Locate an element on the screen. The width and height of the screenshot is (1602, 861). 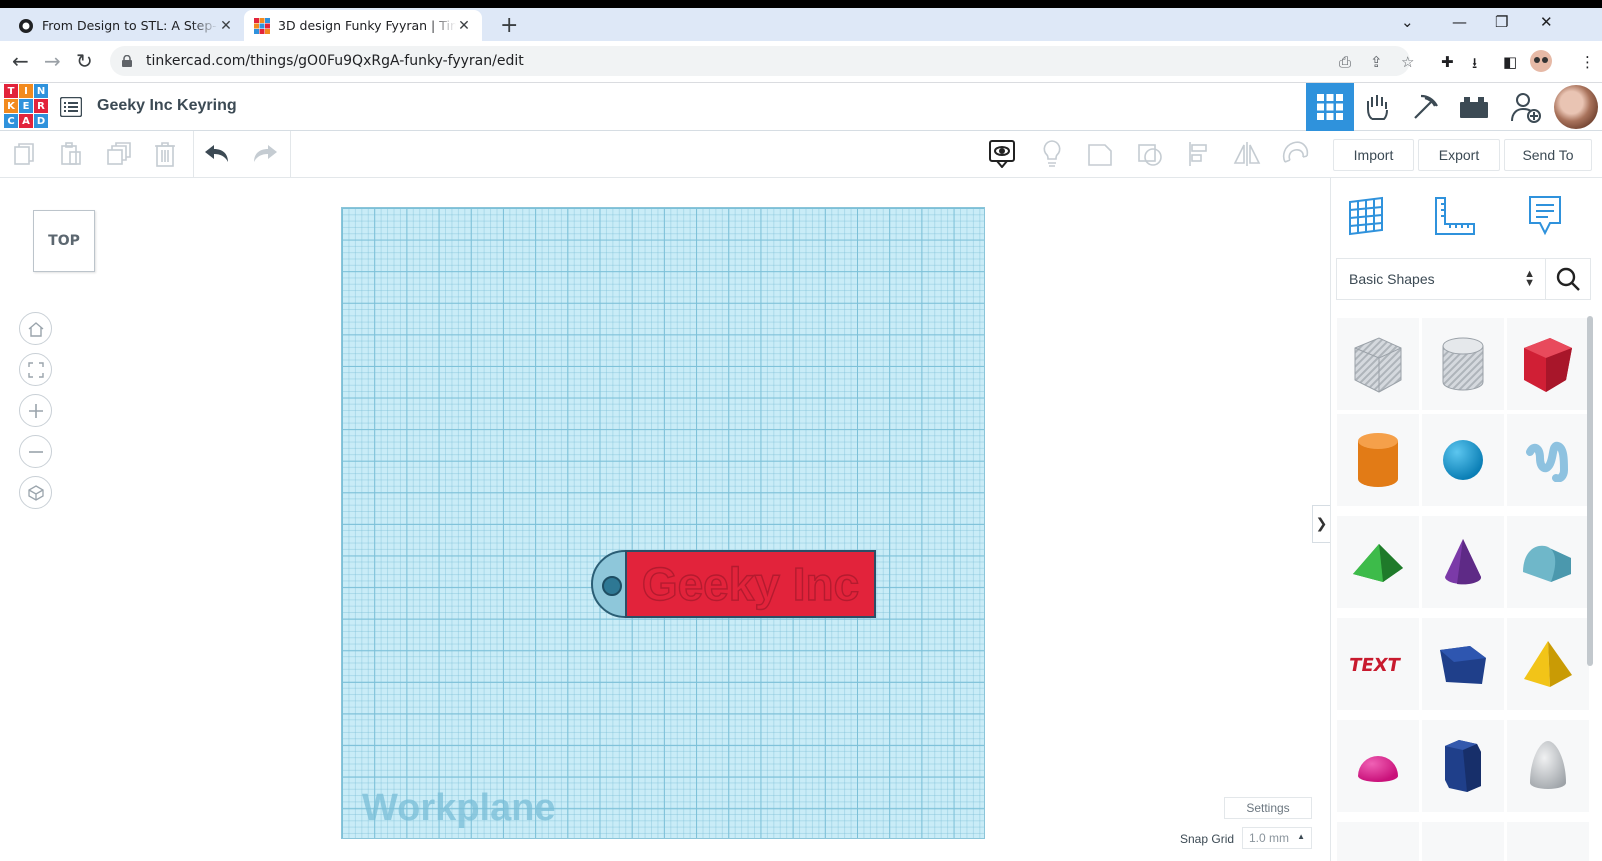
workplane-grid-icon is located at coordinates (1366, 216).